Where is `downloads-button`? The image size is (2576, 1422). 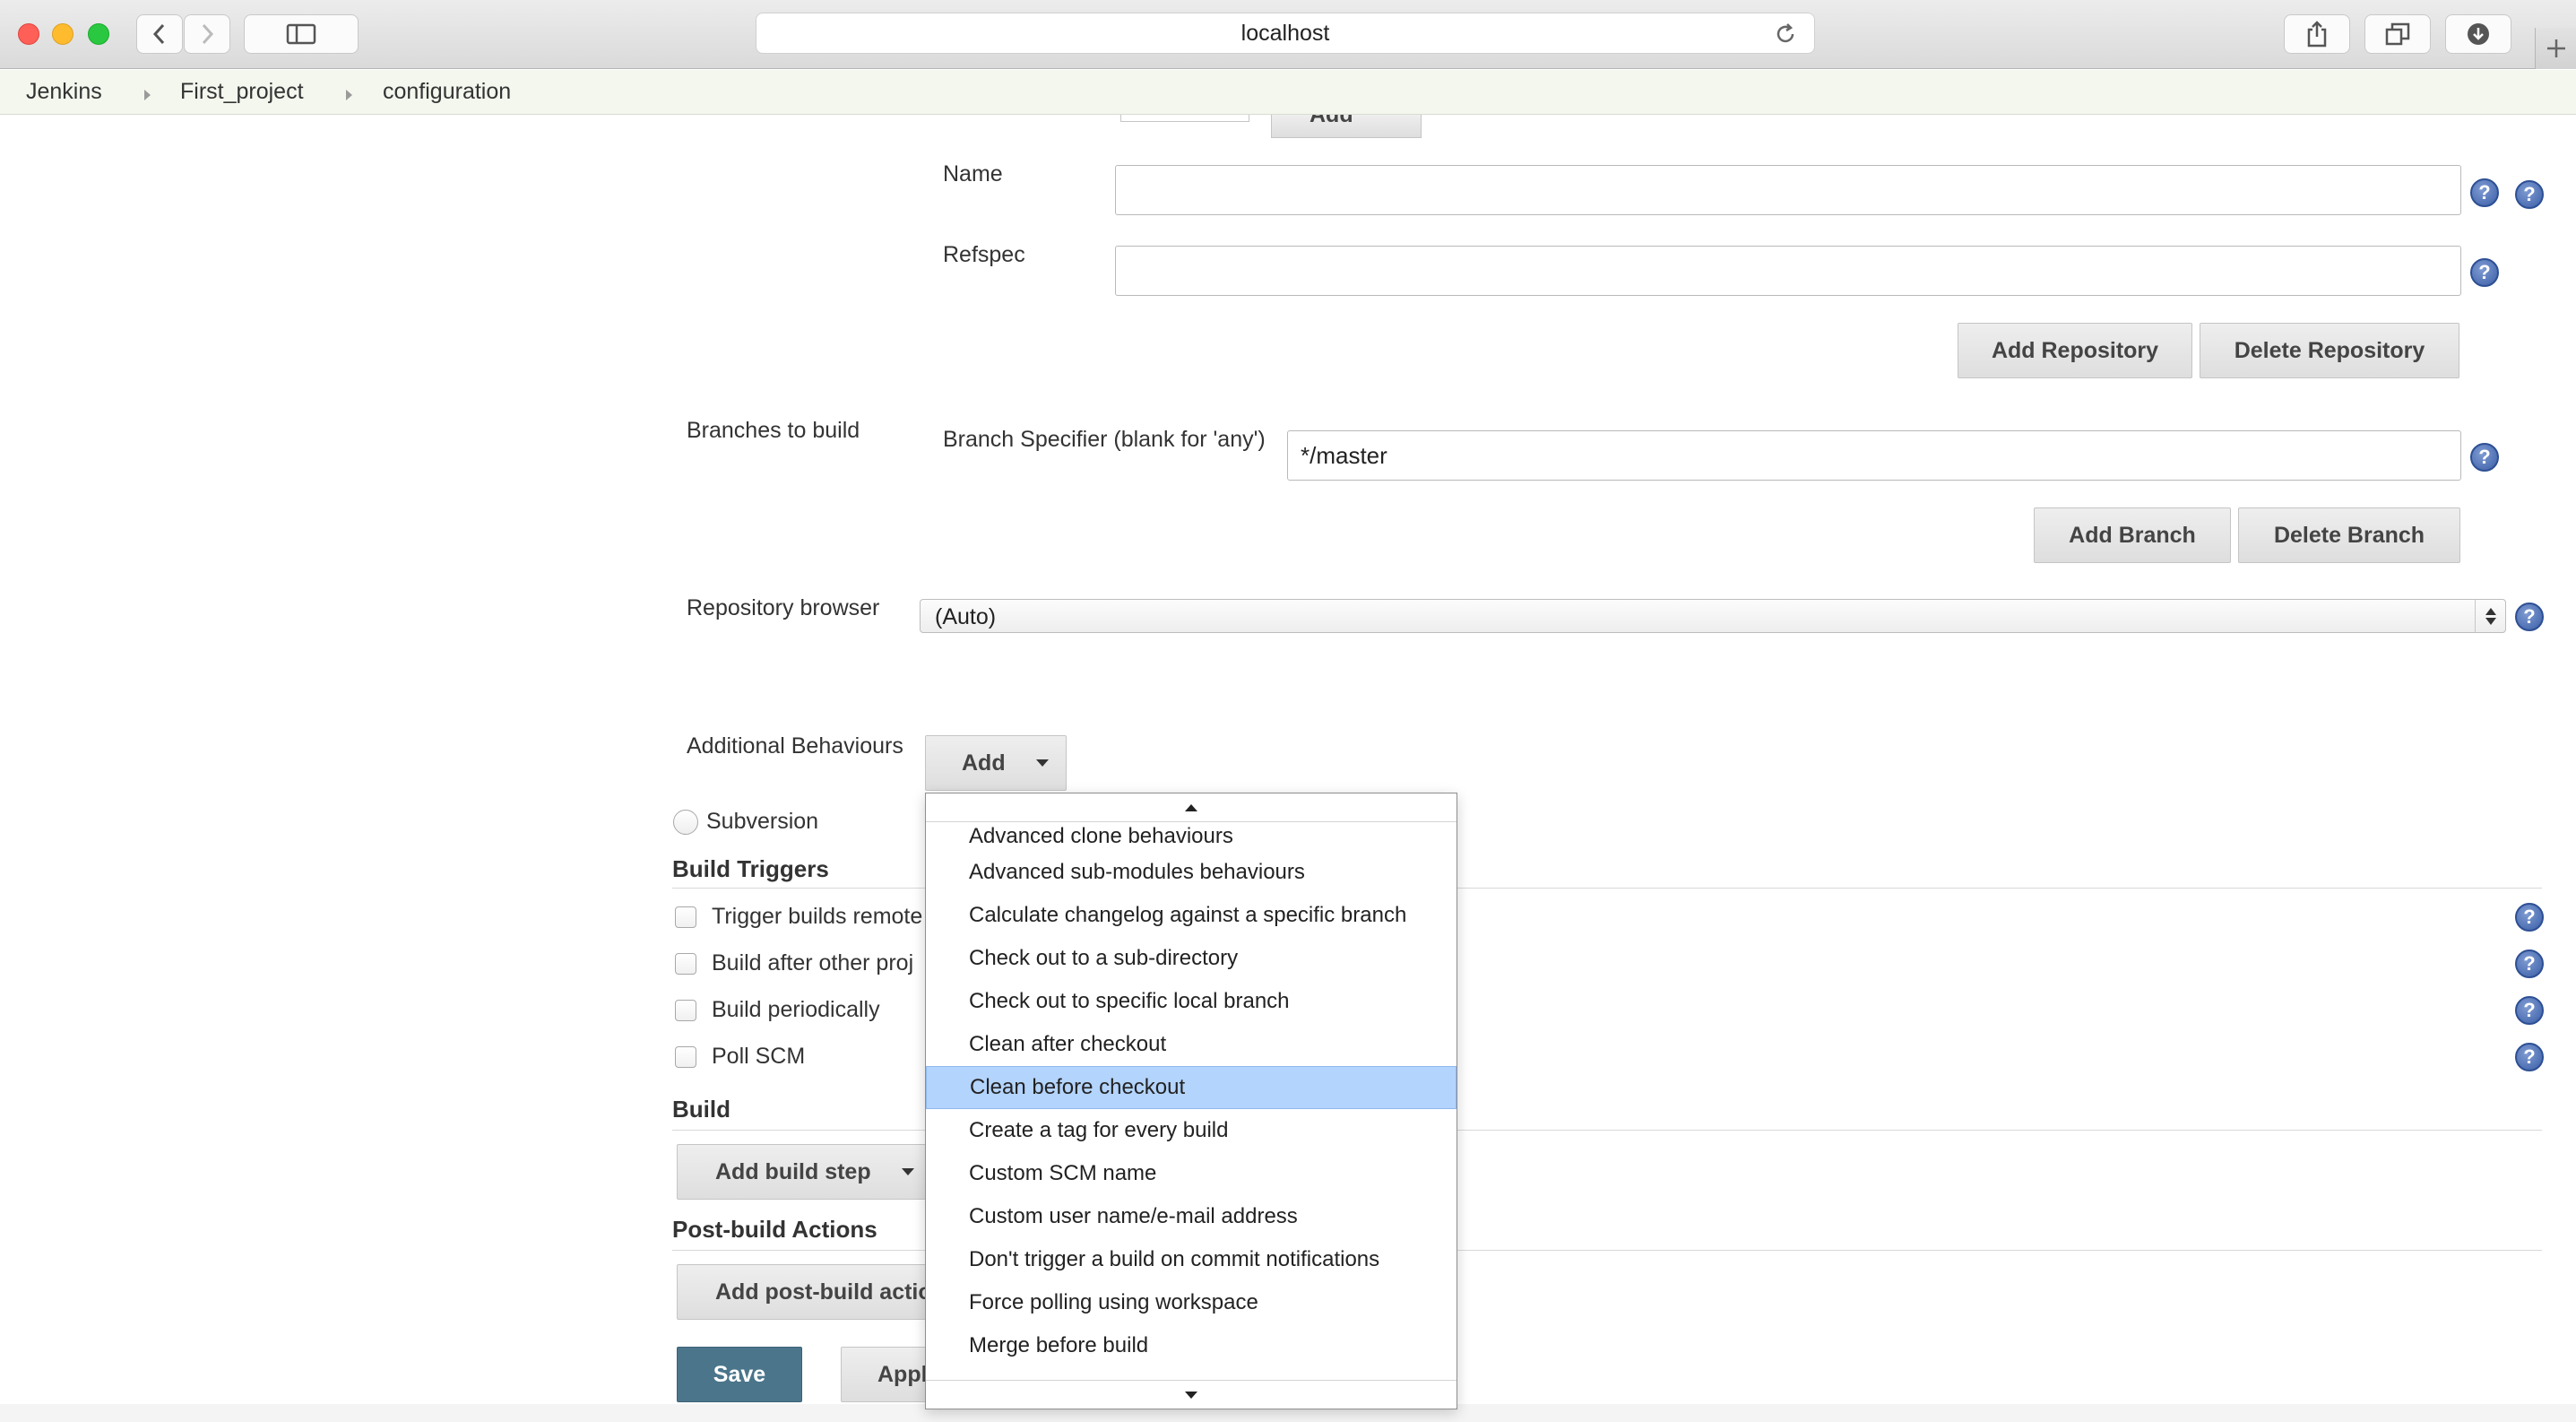 downloads-button is located at coordinates (2478, 34).